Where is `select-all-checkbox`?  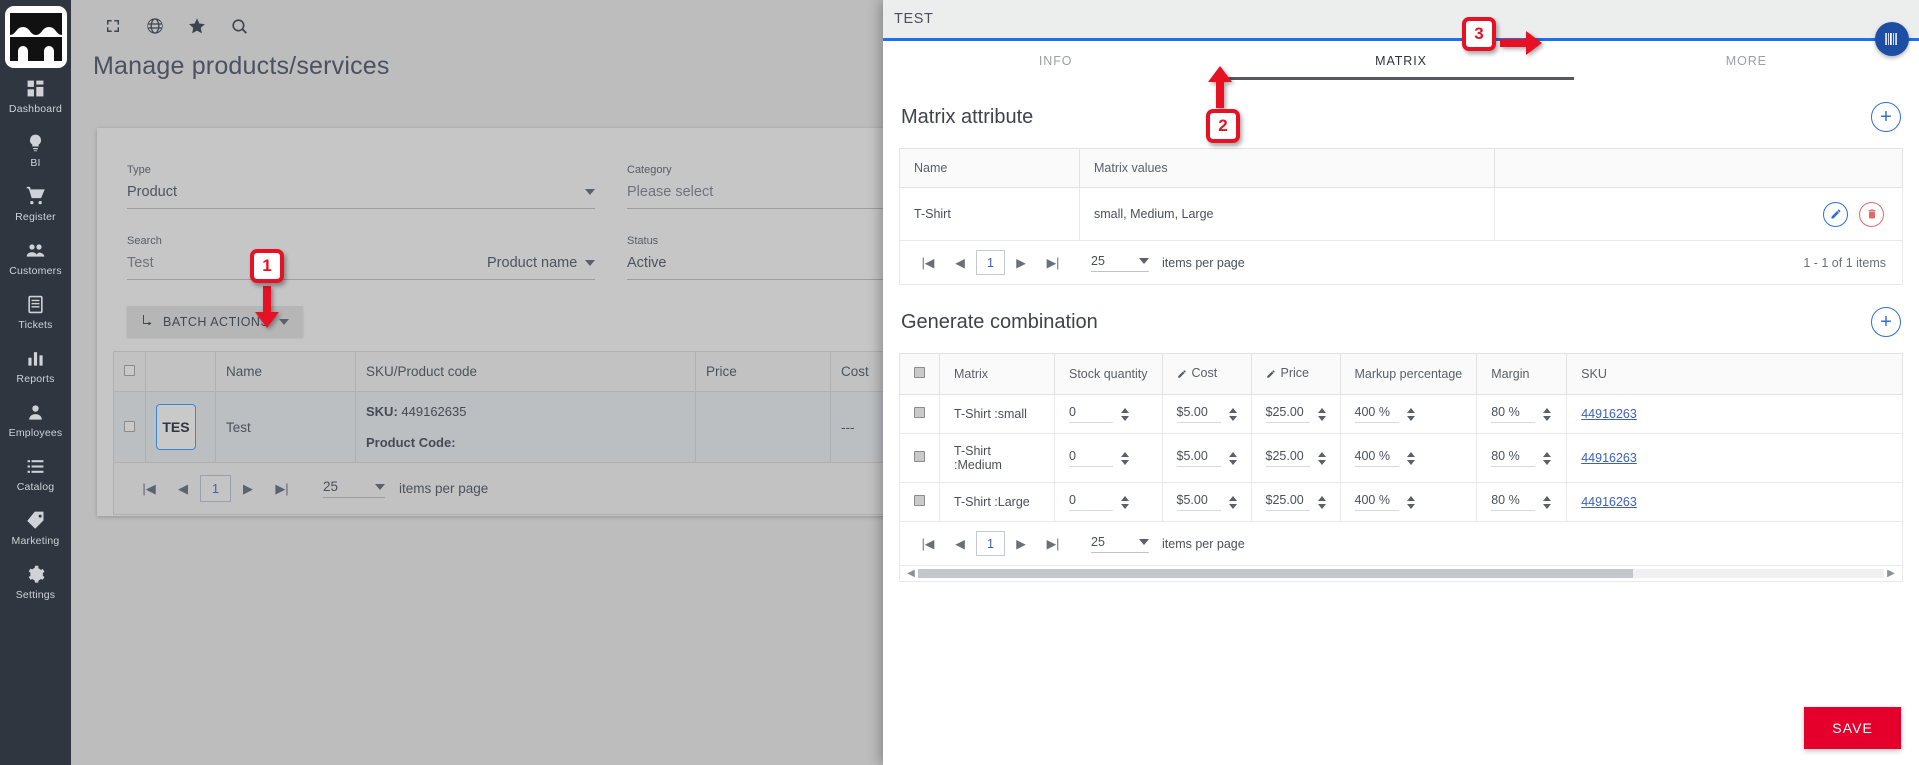 select-all-checkbox is located at coordinates (919, 372).